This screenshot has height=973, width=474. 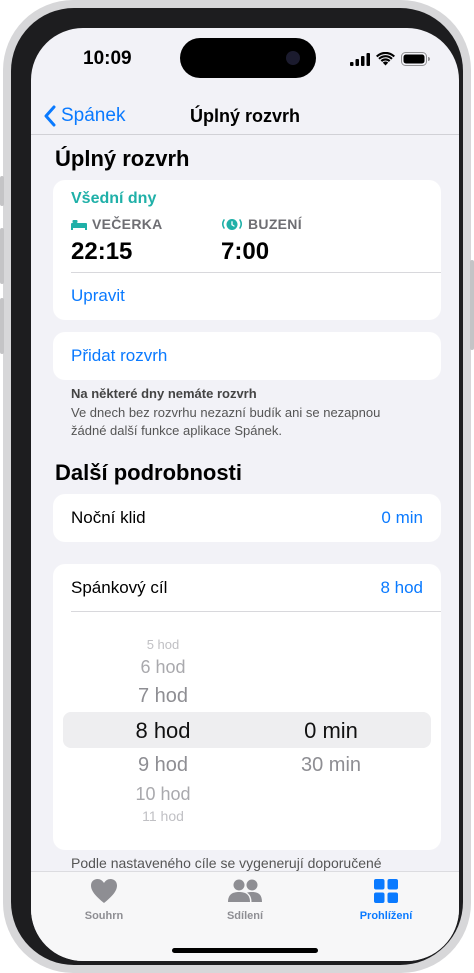 What do you see at coordinates (2, 256) in the screenshot?
I see `volume-up-button` at bounding box center [2, 256].